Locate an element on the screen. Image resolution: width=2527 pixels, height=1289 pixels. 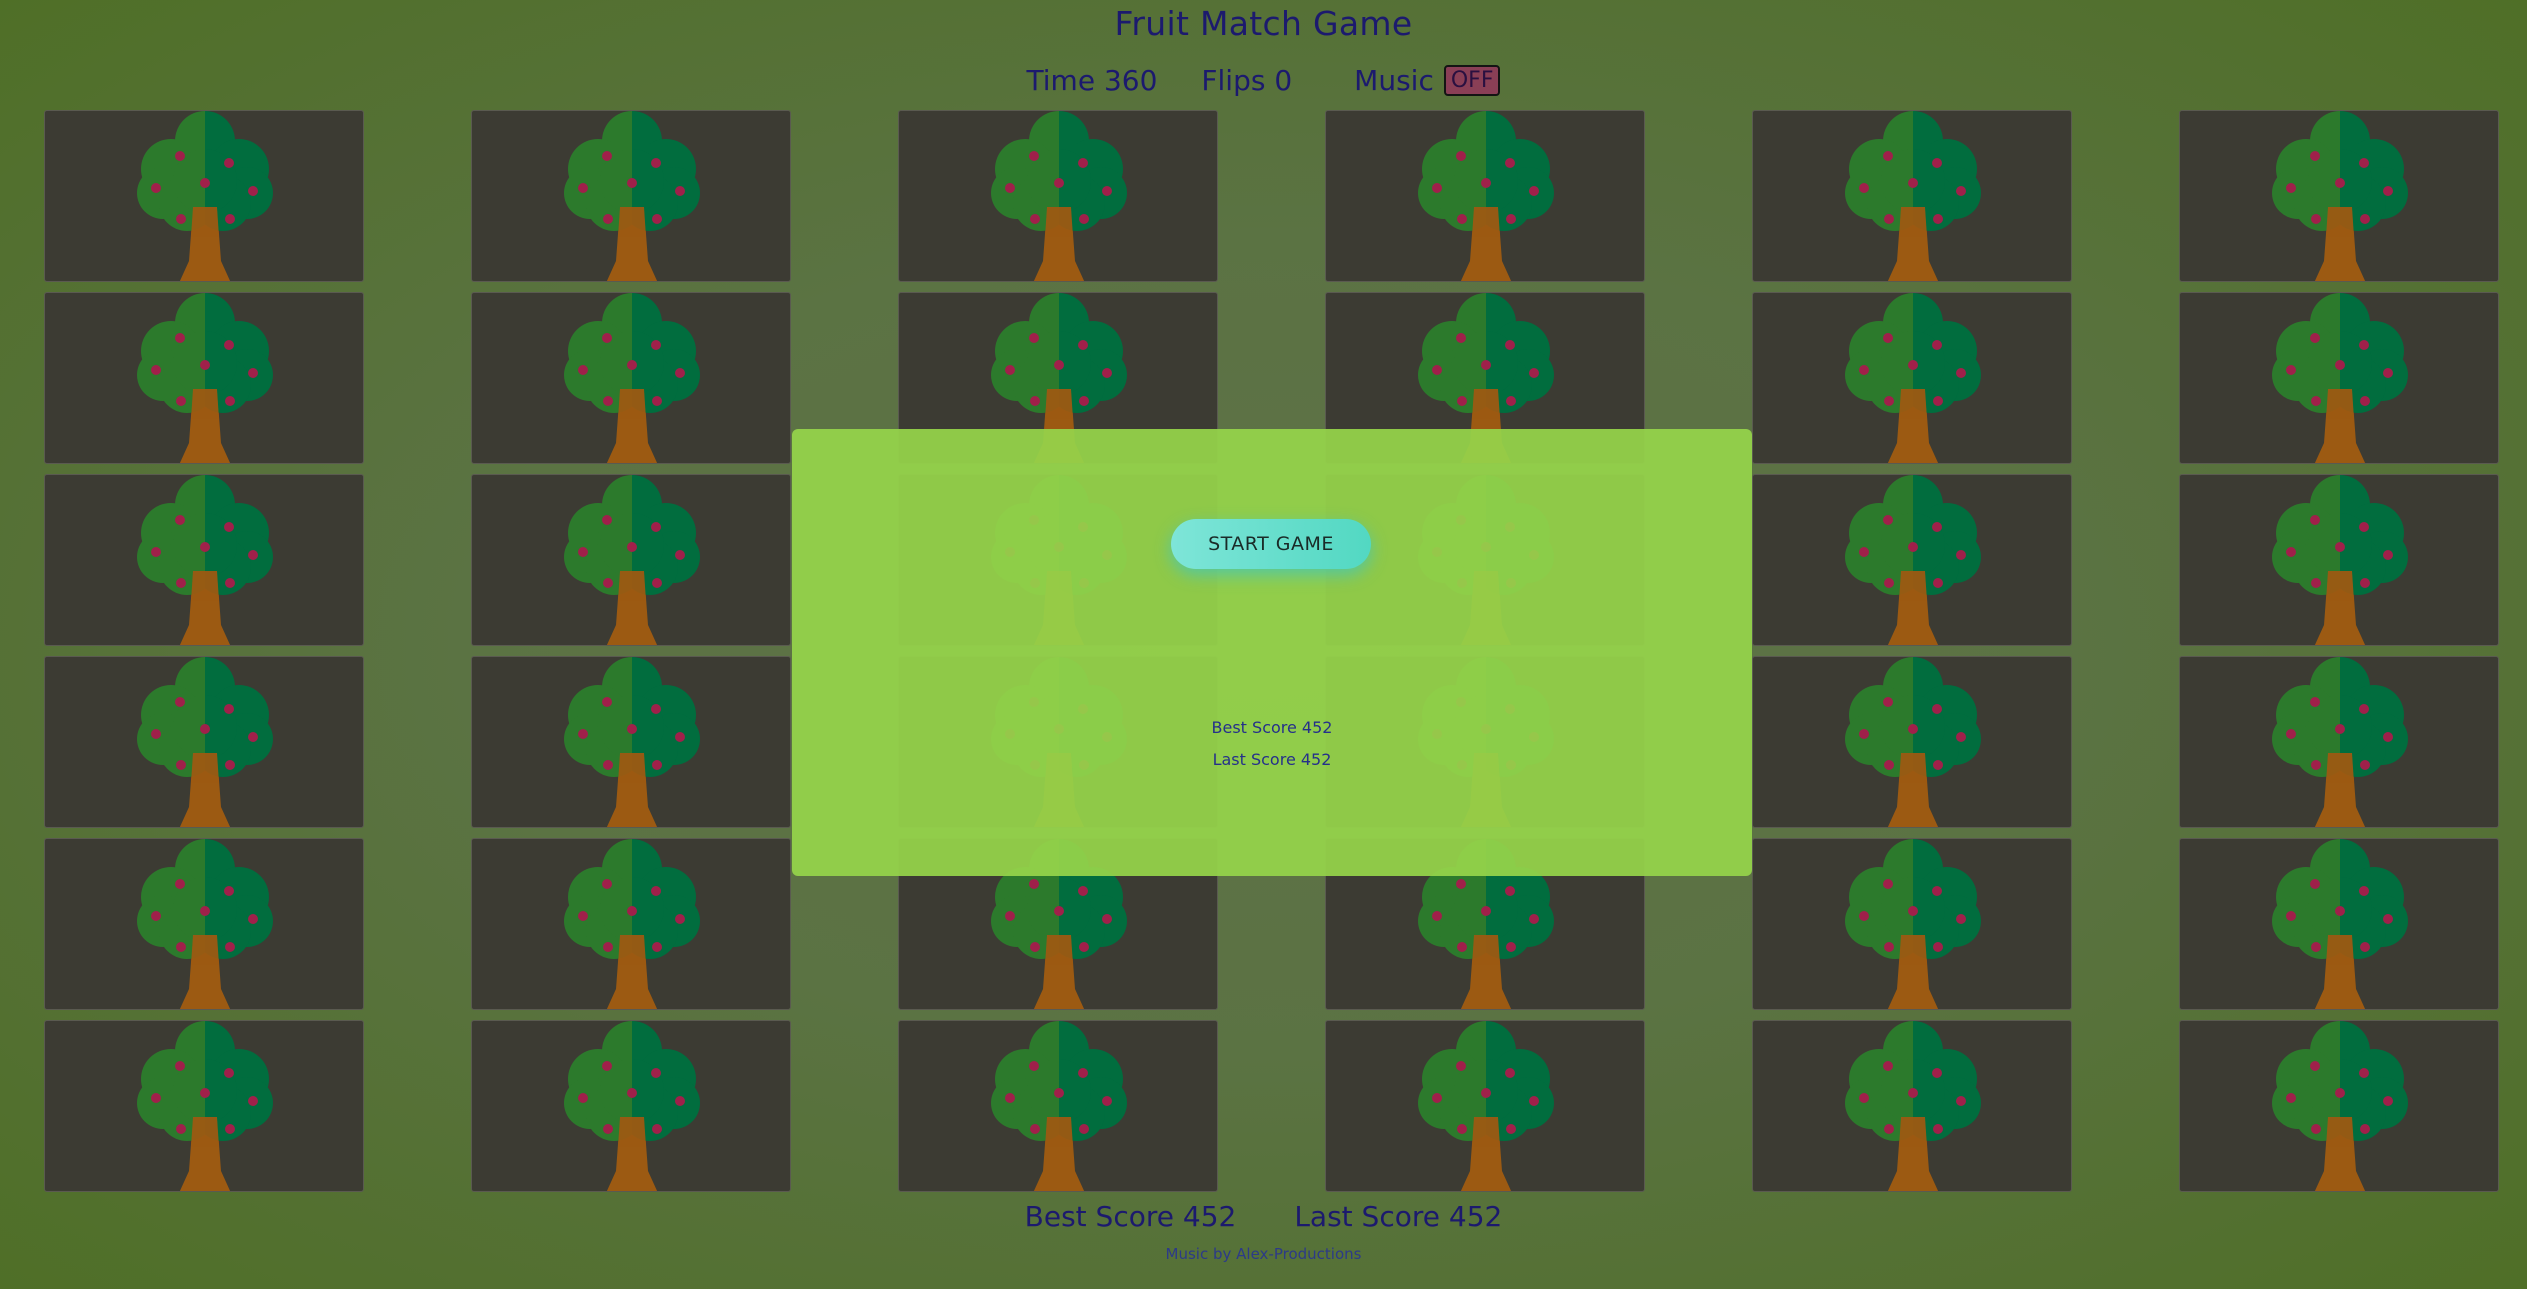
flips-value: 0 is located at coordinates (1283, 80).